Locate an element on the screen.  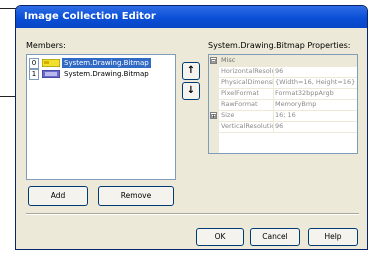
add-button: Add is located at coordinates (58, 196).